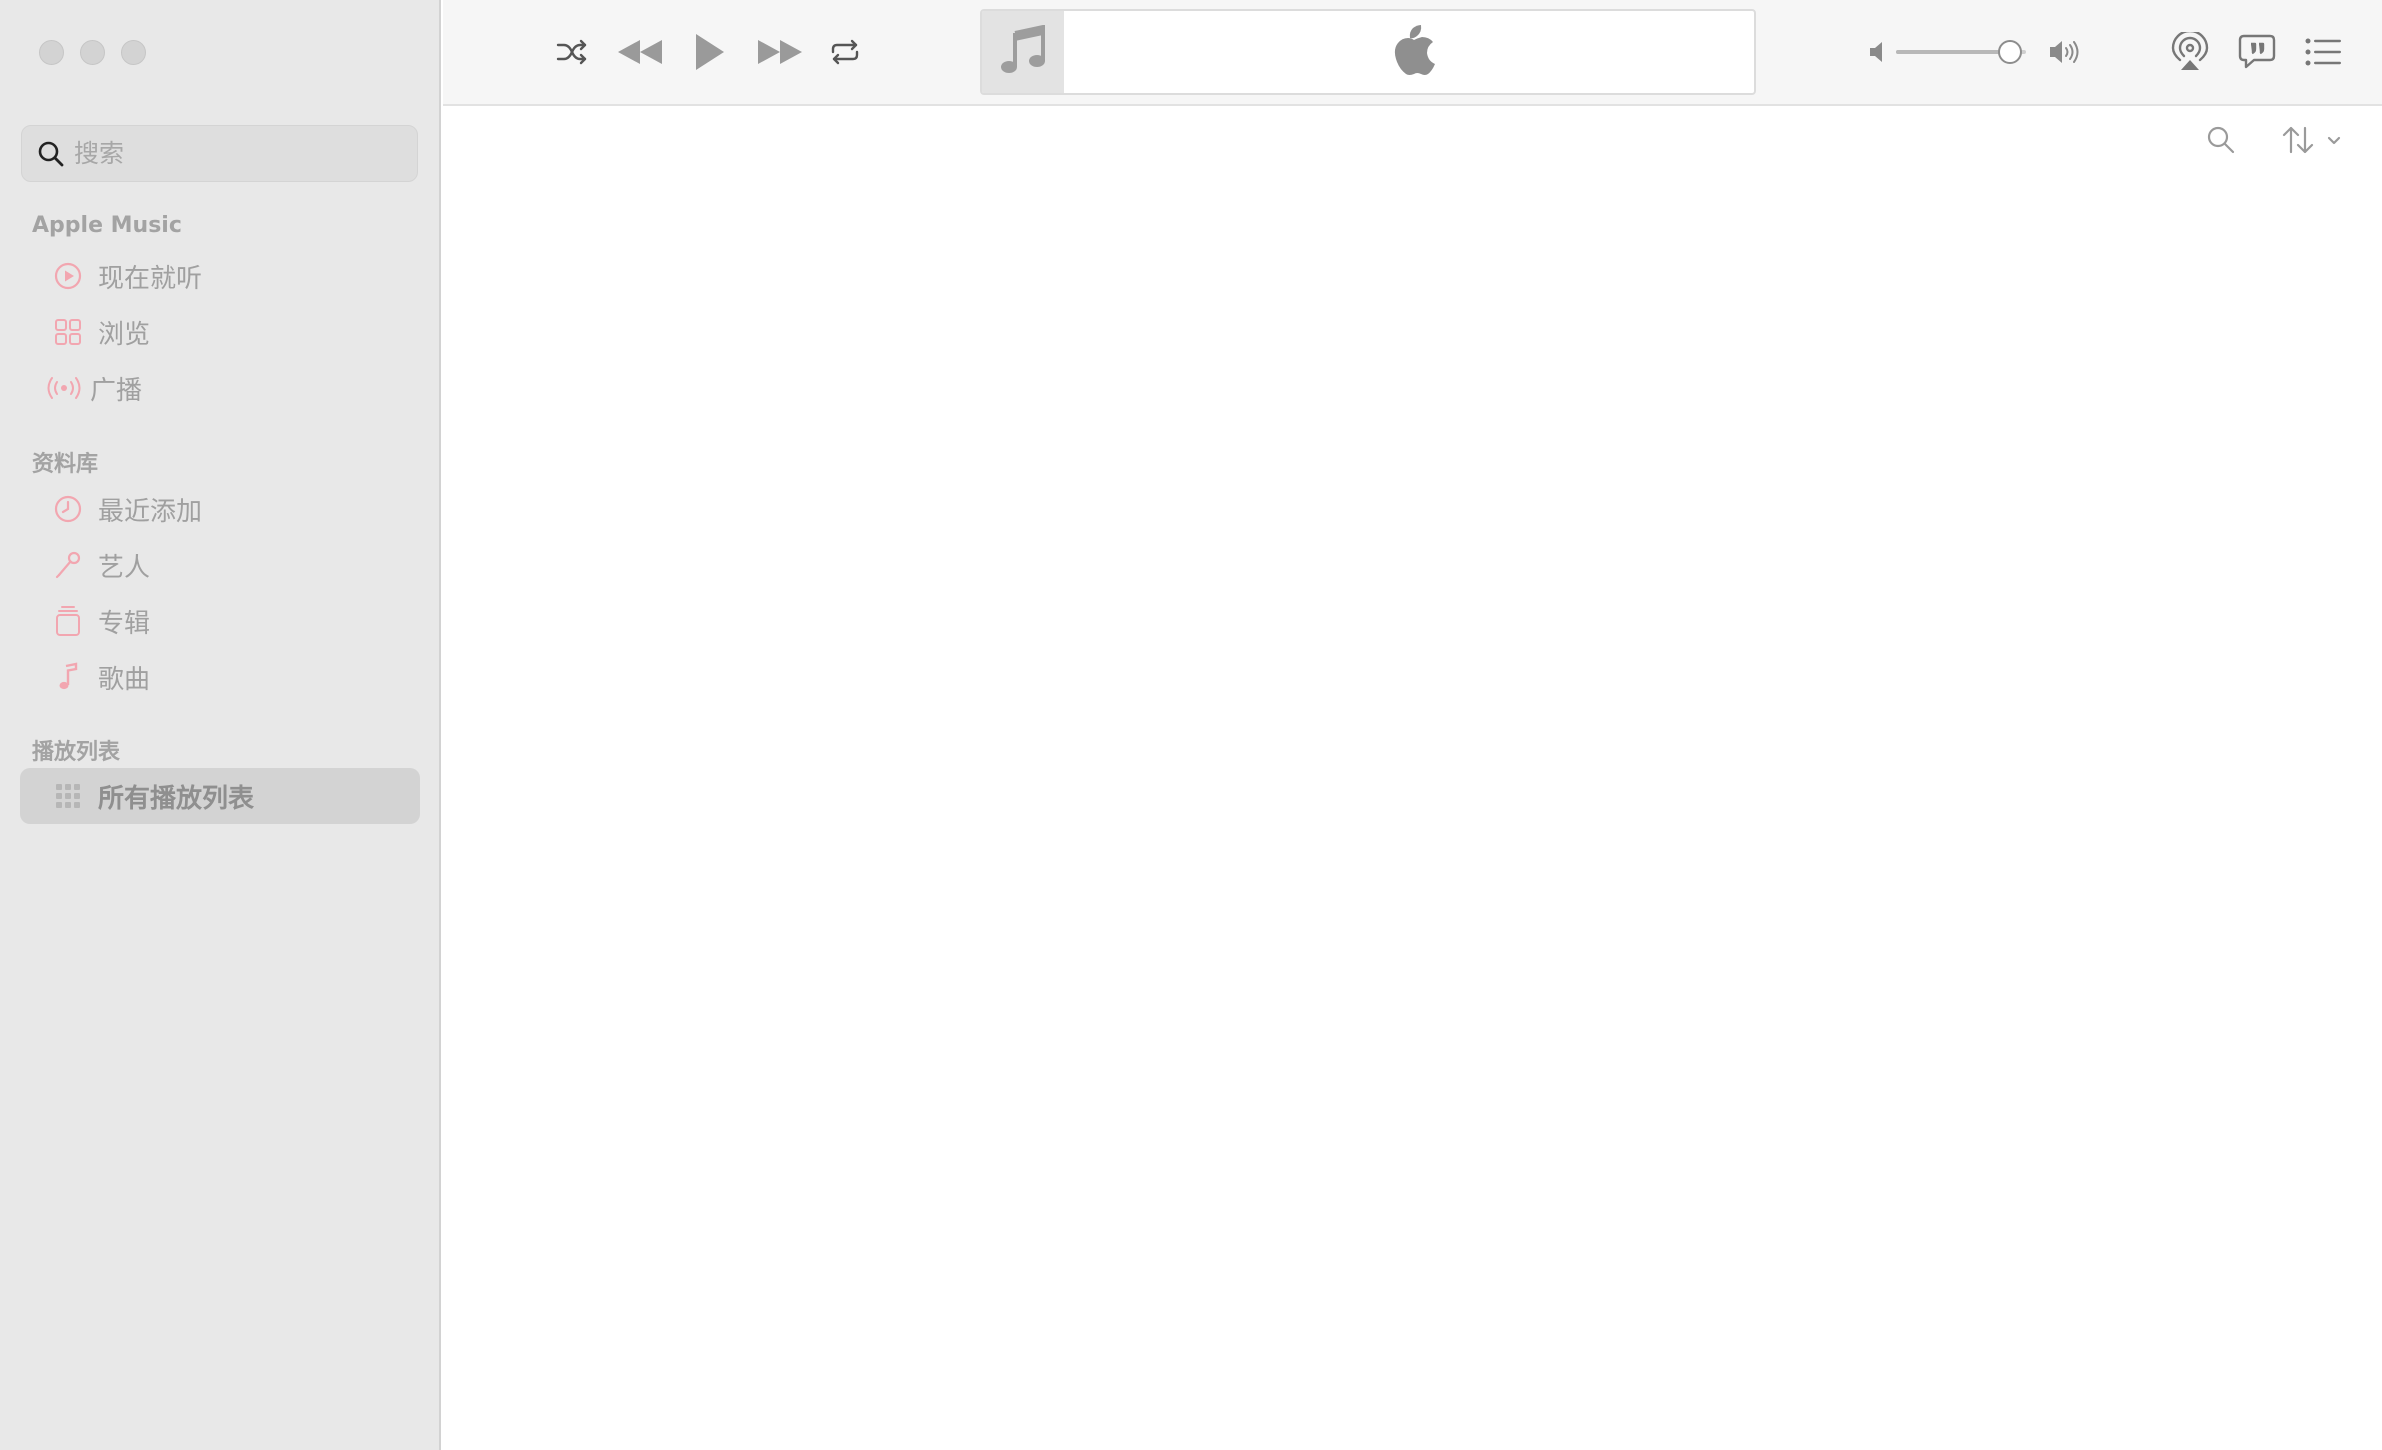  Describe the element at coordinates (68, 621) in the screenshot. I see `album-icon` at that location.